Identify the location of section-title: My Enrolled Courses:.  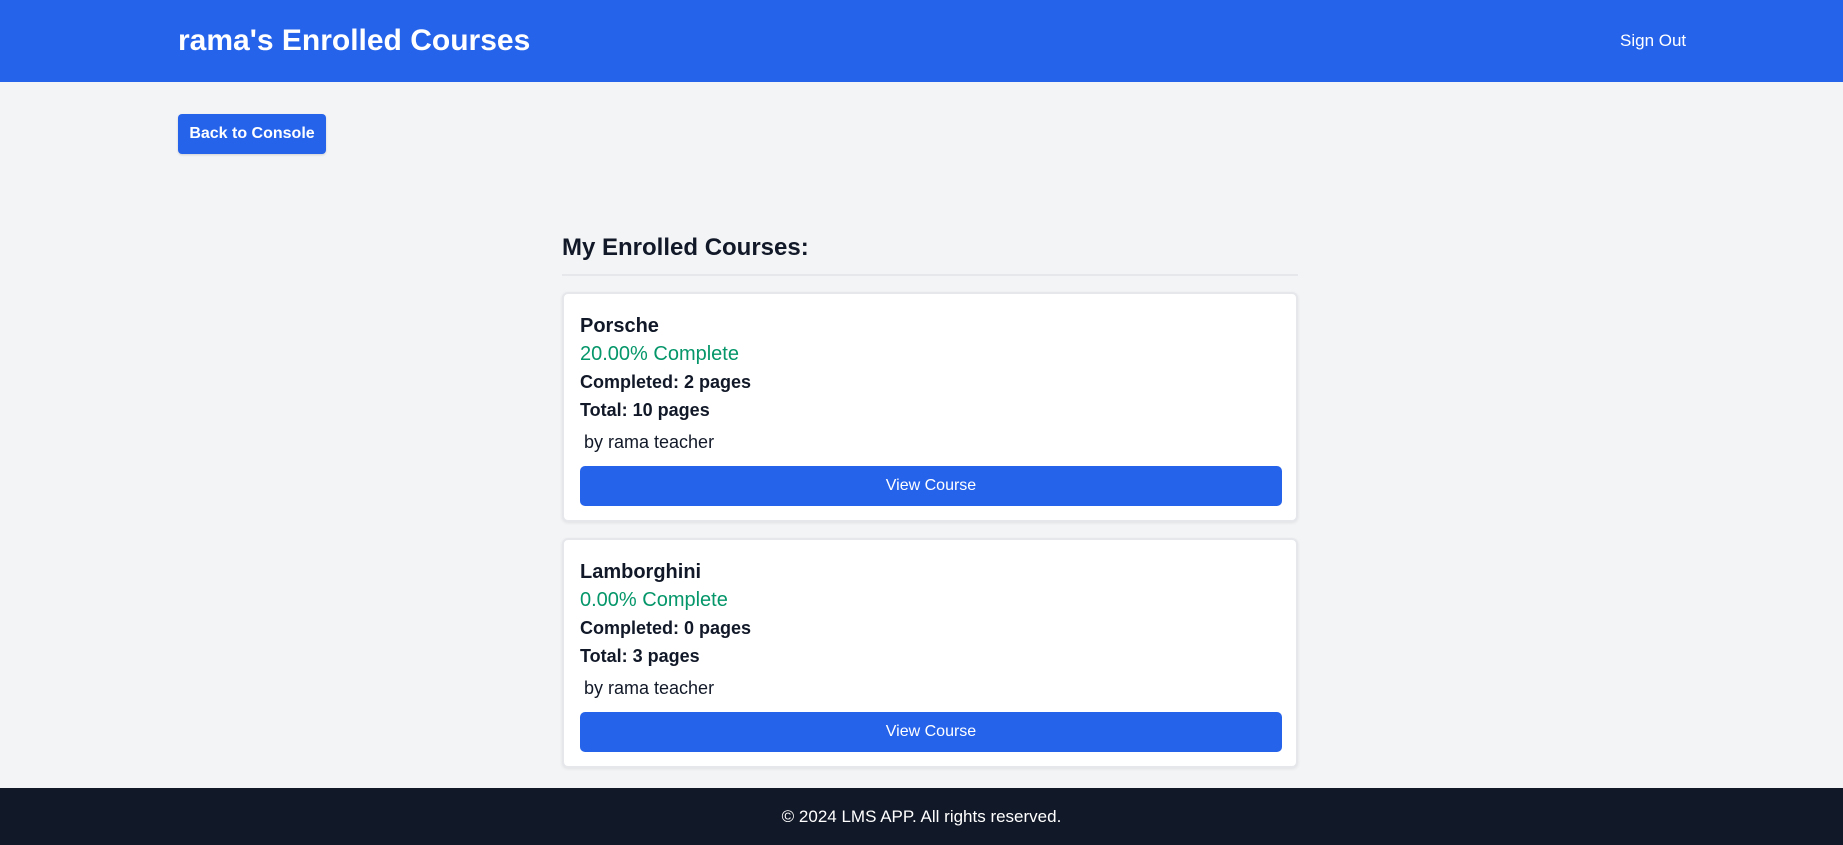
(930, 253).